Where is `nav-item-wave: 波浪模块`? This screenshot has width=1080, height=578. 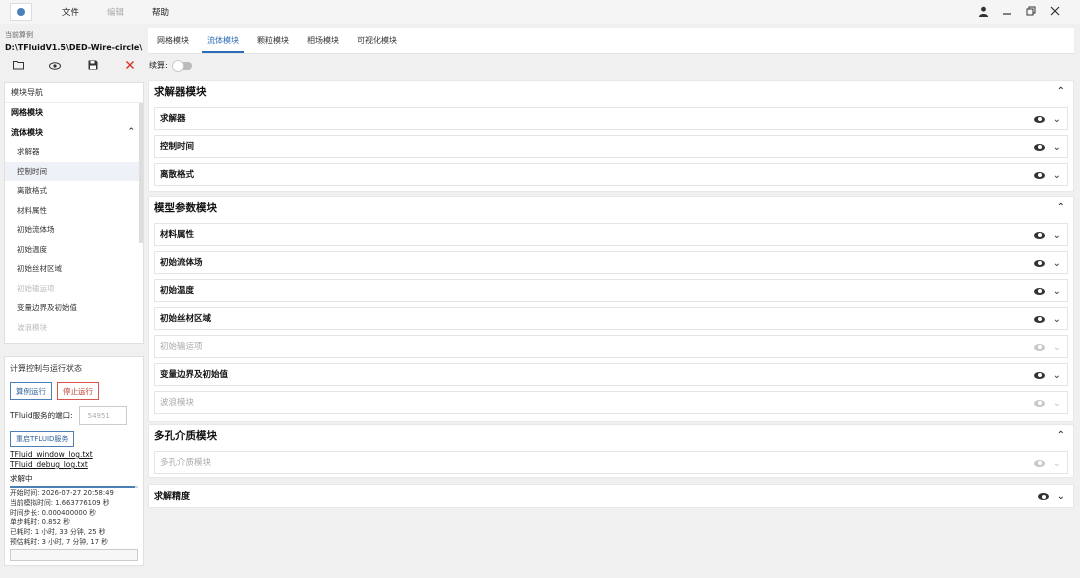 nav-item-wave: 波浪模块 is located at coordinates (74, 328).